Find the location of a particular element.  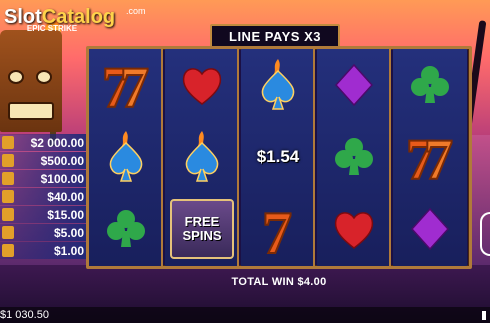

spin-button is located at coordinates (485, 234).